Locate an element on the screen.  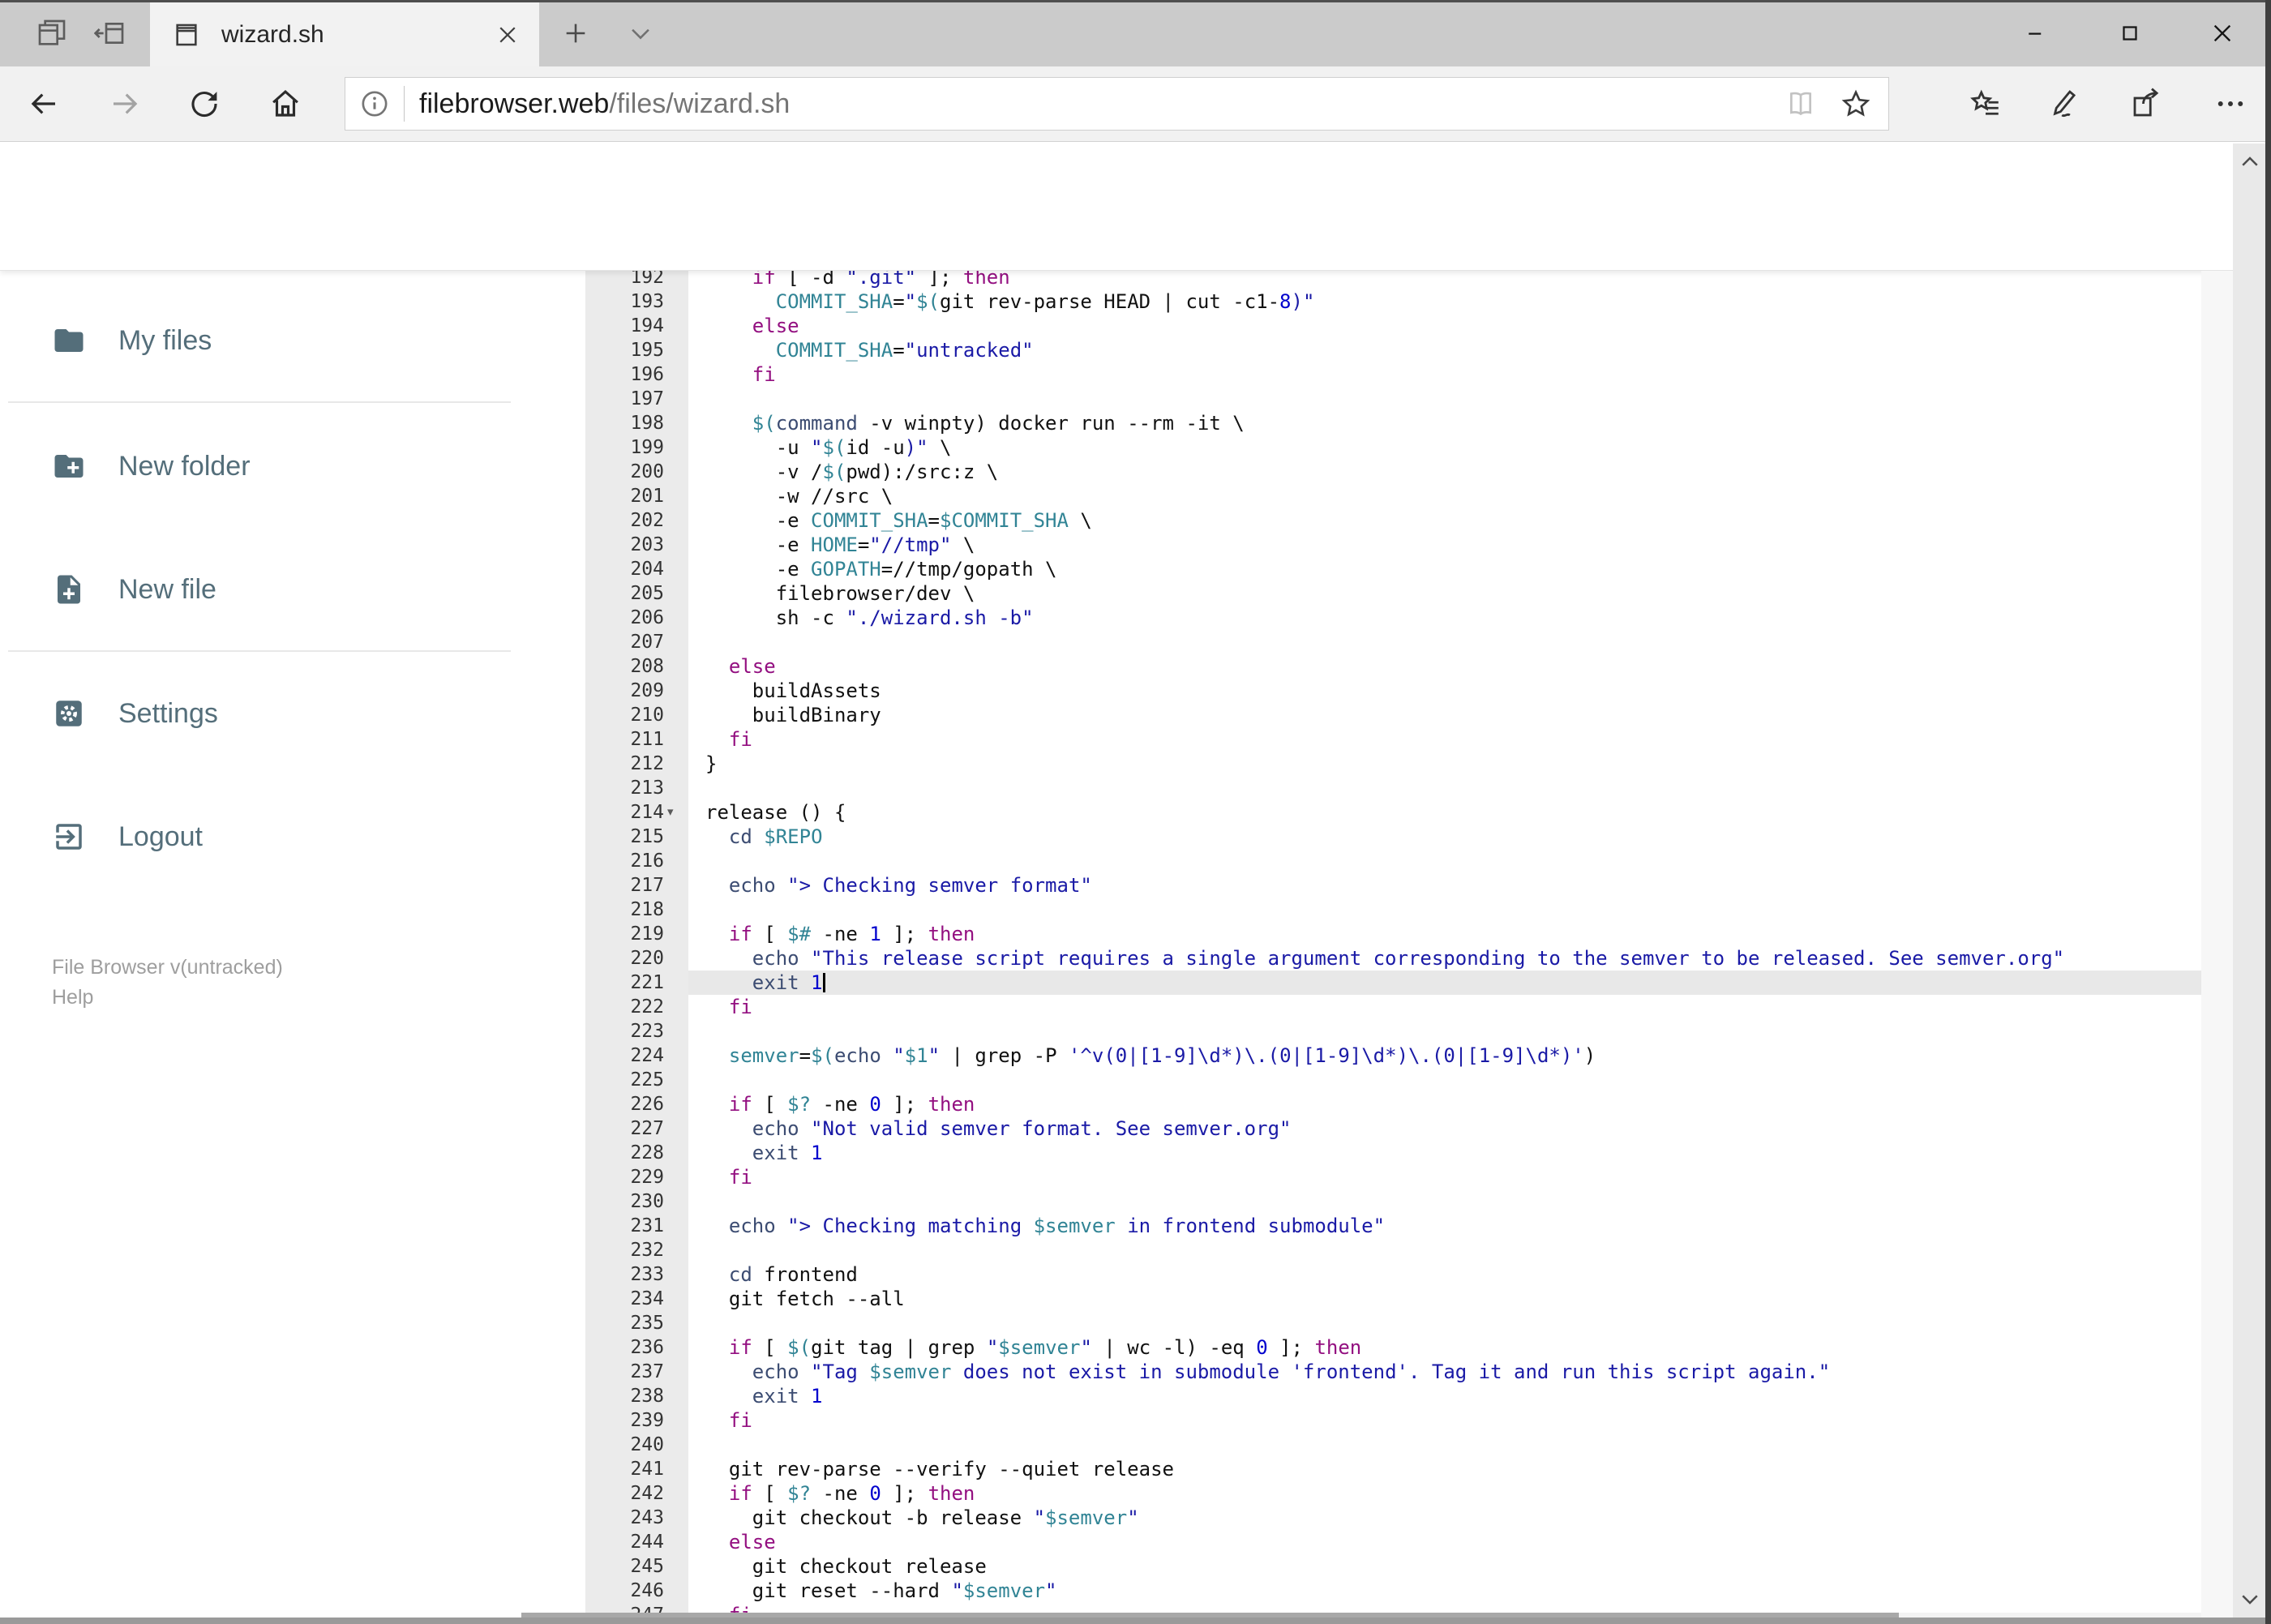
hub-favorites-icon is located at coordinates (1985, 104).